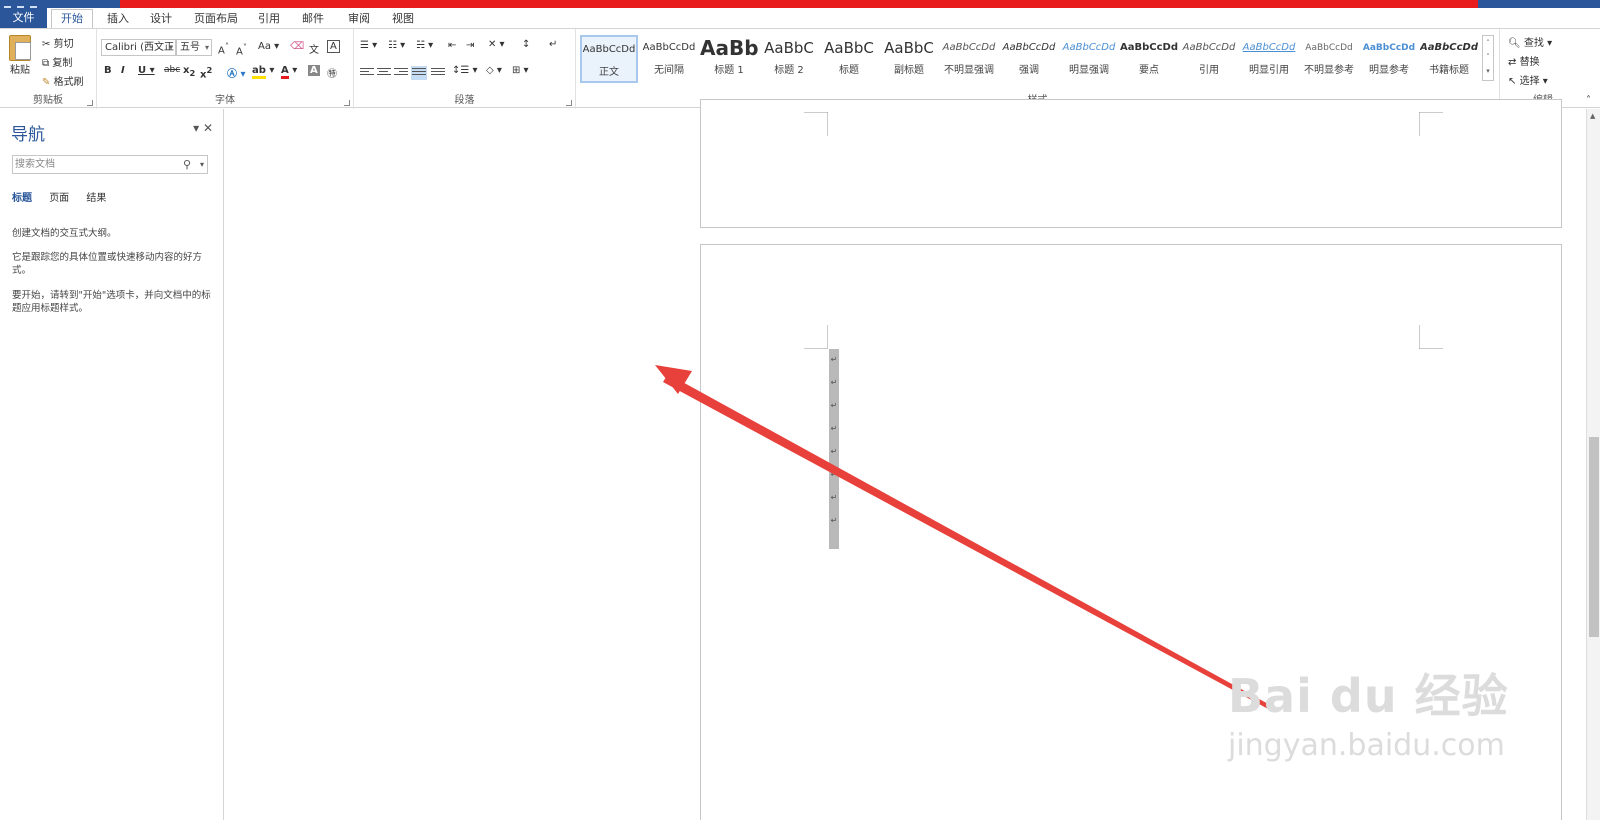 The height and width of the screenshot is (820, 1600). Describe the element at coordinates (90, 103) in the screenshot. I see `clipboard-launcher` at that location.